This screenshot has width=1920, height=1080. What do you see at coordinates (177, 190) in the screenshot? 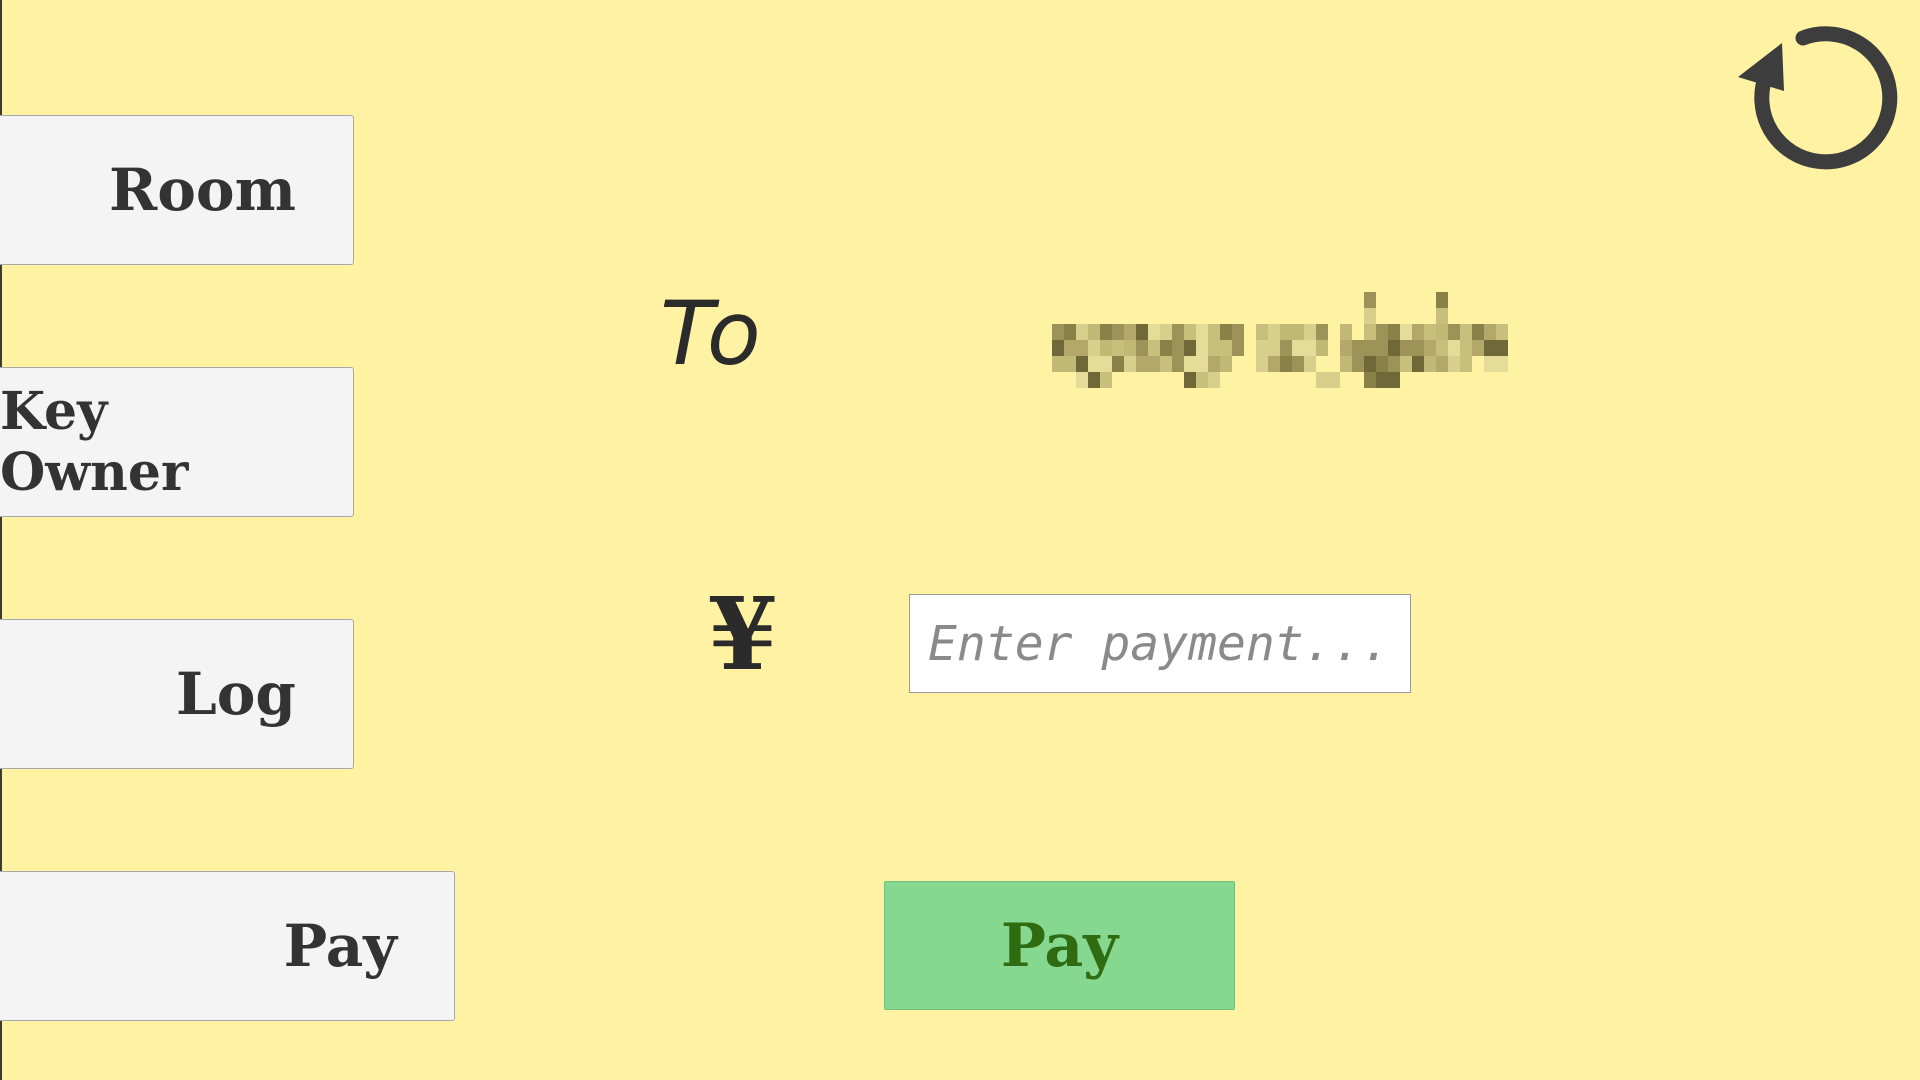
I see `nav-room-button: Room` at bounding box center [177, 190].